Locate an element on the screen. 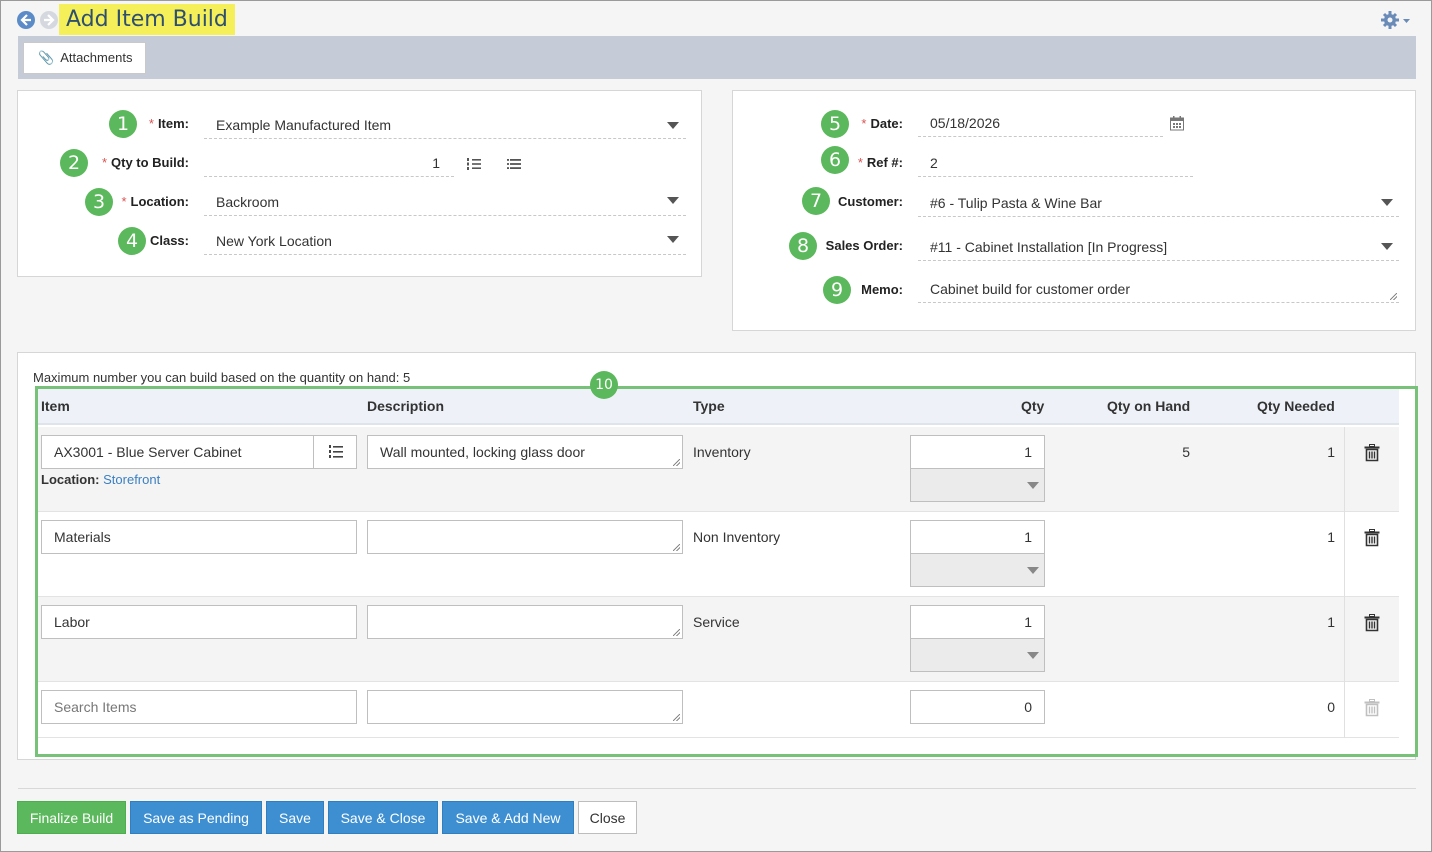 This screenshot has height=852, width=1432. list-icon is located at coordinates (514, 164).